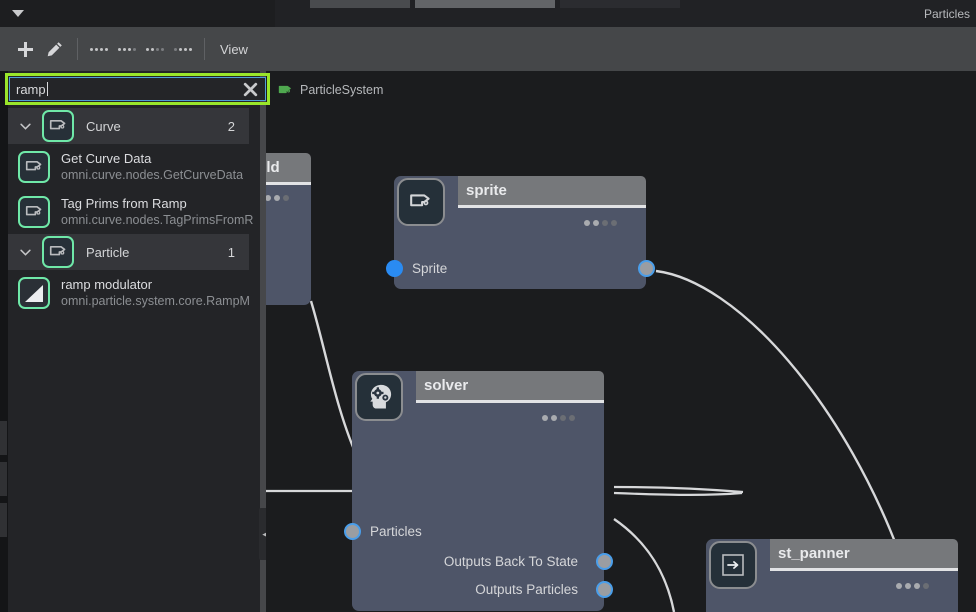 Image resolution: width=976 pixels, height=612 pixels. What do you see at coordinates (137, 13) in the screenshot?
I see `titlebar-menu-area` at bounding box center [137, 13].